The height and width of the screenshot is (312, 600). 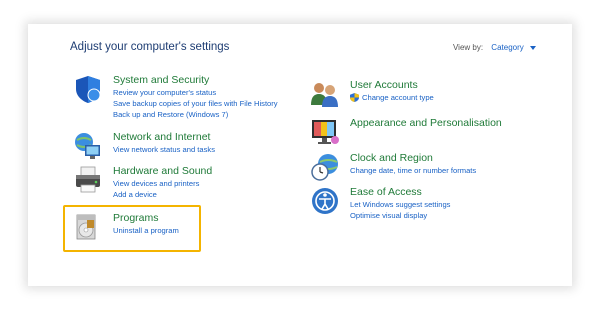 What do you see at coordinates (400, 215) in the screenshot?
I see `link-optimise-display: Optimise visual display` at bounding box center [400, 215].